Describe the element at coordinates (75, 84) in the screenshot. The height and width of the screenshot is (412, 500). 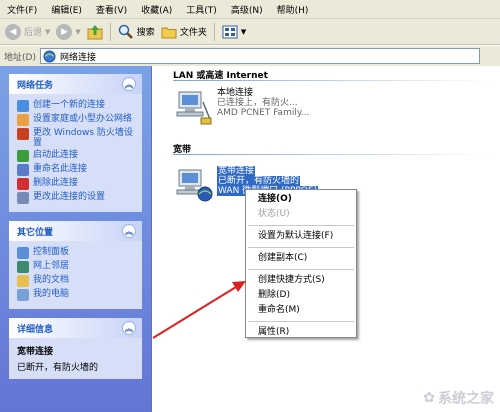
I see `network-tasks-header: 网络任务 ︽` at that location.